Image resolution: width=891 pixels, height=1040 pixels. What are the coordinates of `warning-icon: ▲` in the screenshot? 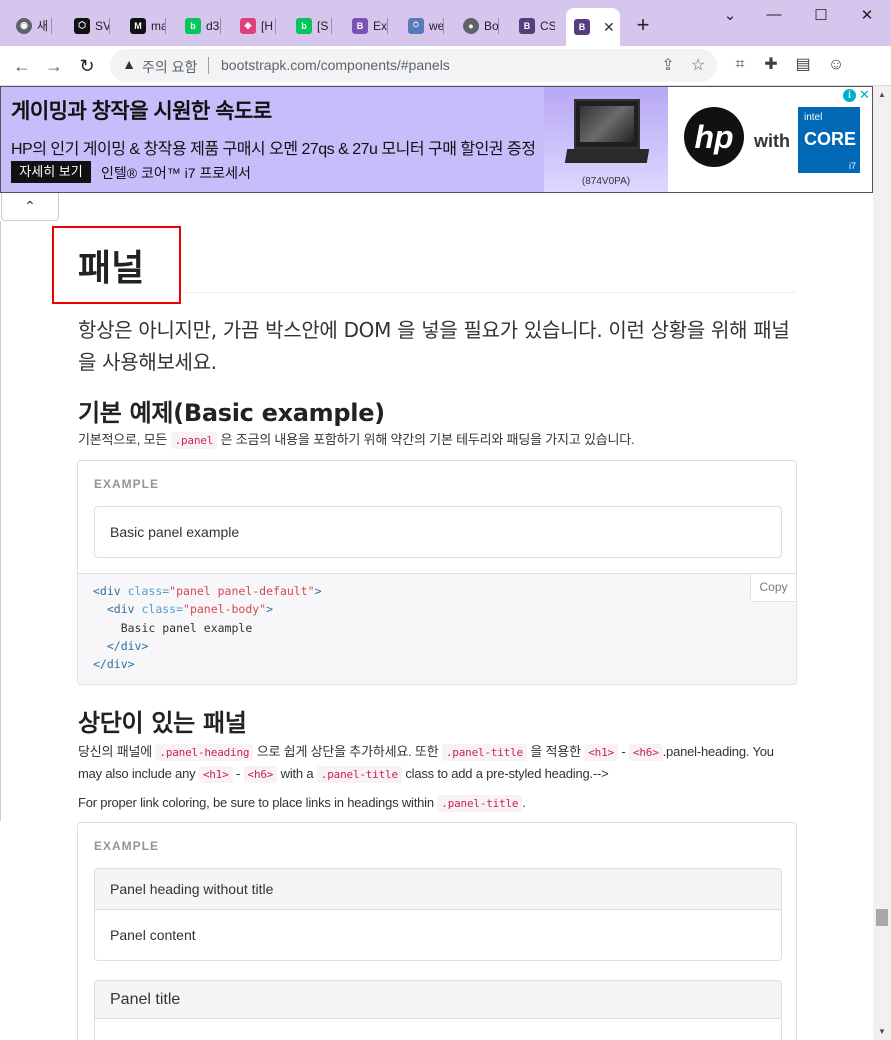 It's located at (129, 64).